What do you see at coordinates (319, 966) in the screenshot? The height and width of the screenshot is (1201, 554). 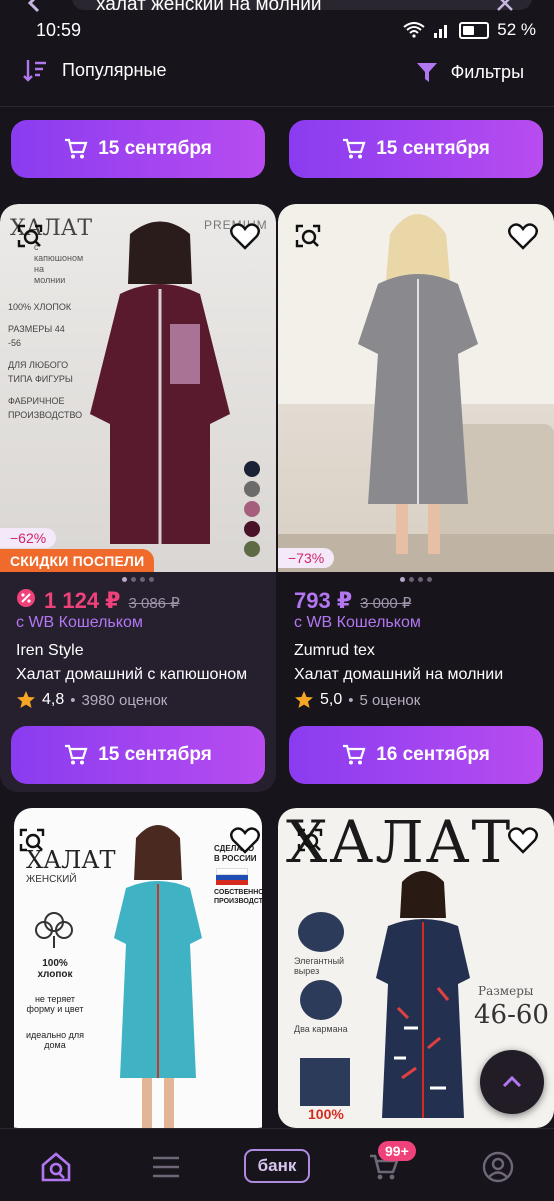 I see `image-note: Элегантный вырез` at bounding box center [319, 966].